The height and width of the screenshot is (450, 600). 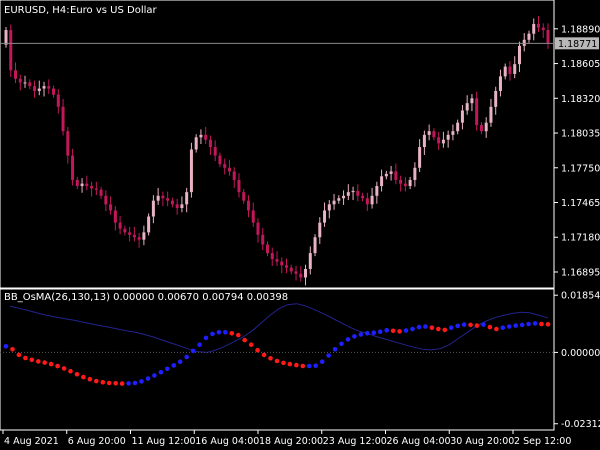 What do you see at coordinates (97, 441) in the screenshot?
I see `time-tick-label: 6 Aug 20:00` at bounding box center [97, 441].